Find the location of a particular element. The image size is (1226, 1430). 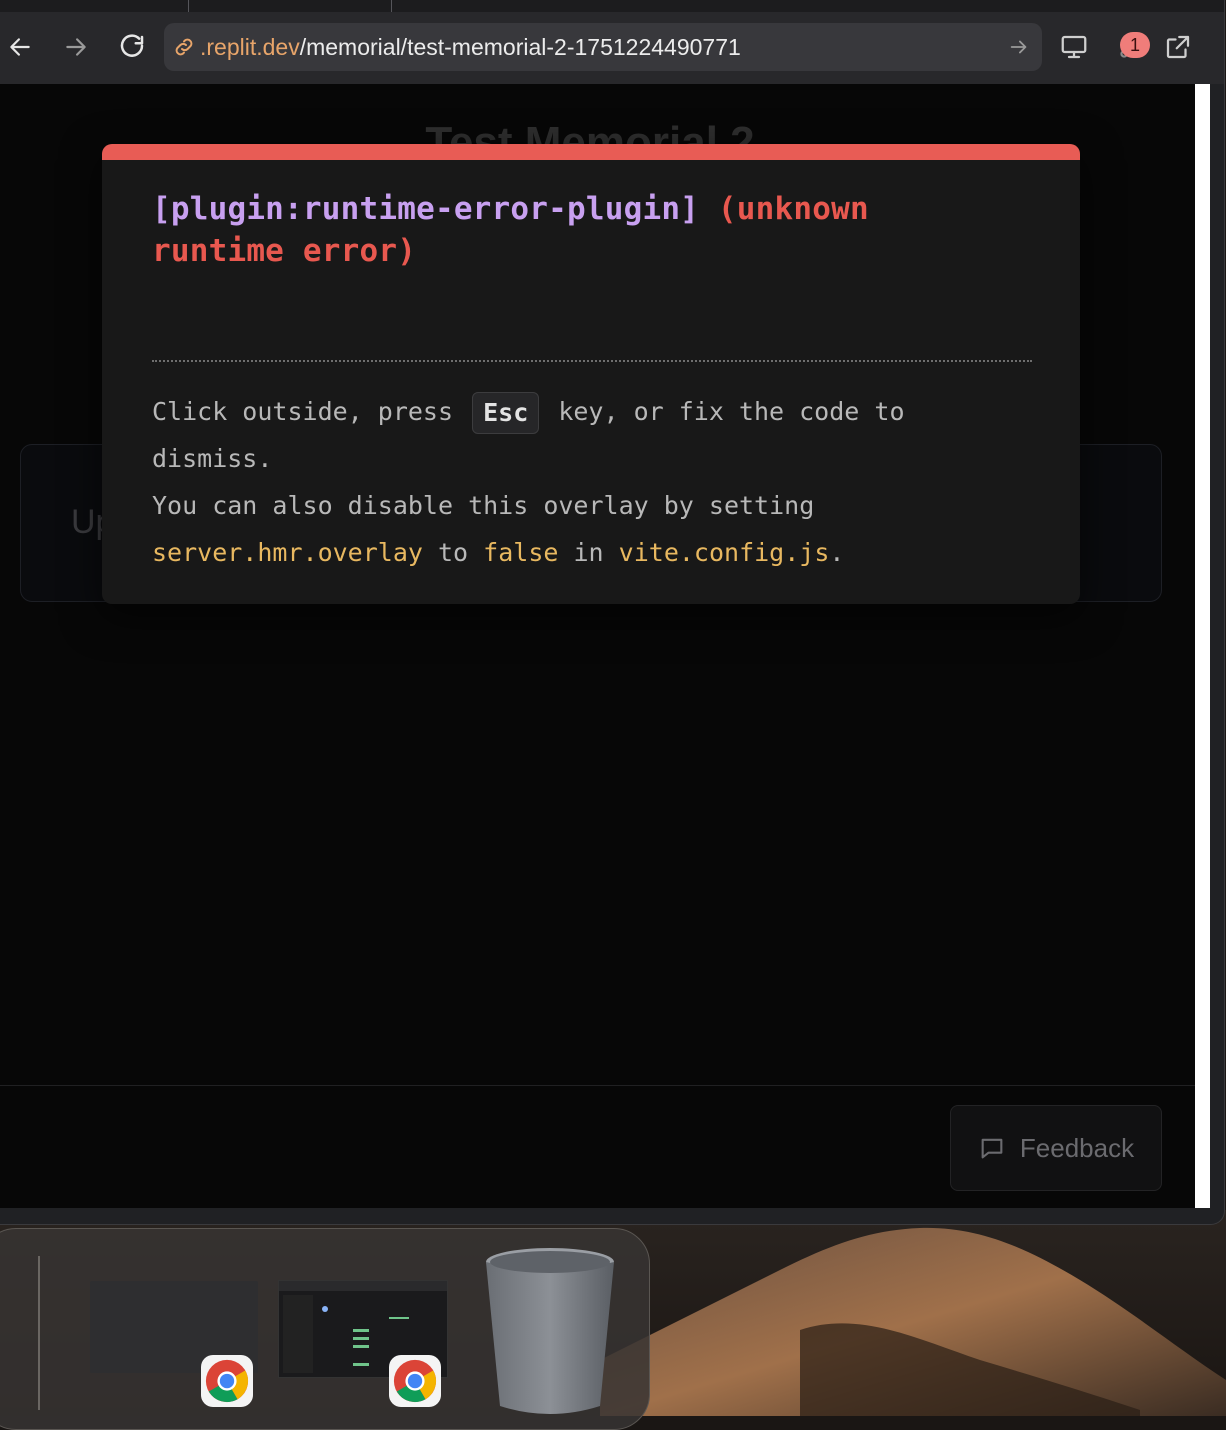

mountain-image is located at coordinates (913, 1321).